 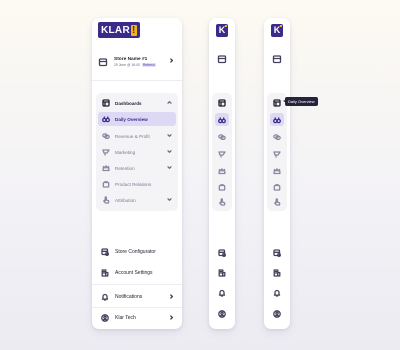 What do you see at coordinates (127, 65) in the screenshot?
I see `store-date: 25 June @ 16:00` at bounding box center [127, 65].